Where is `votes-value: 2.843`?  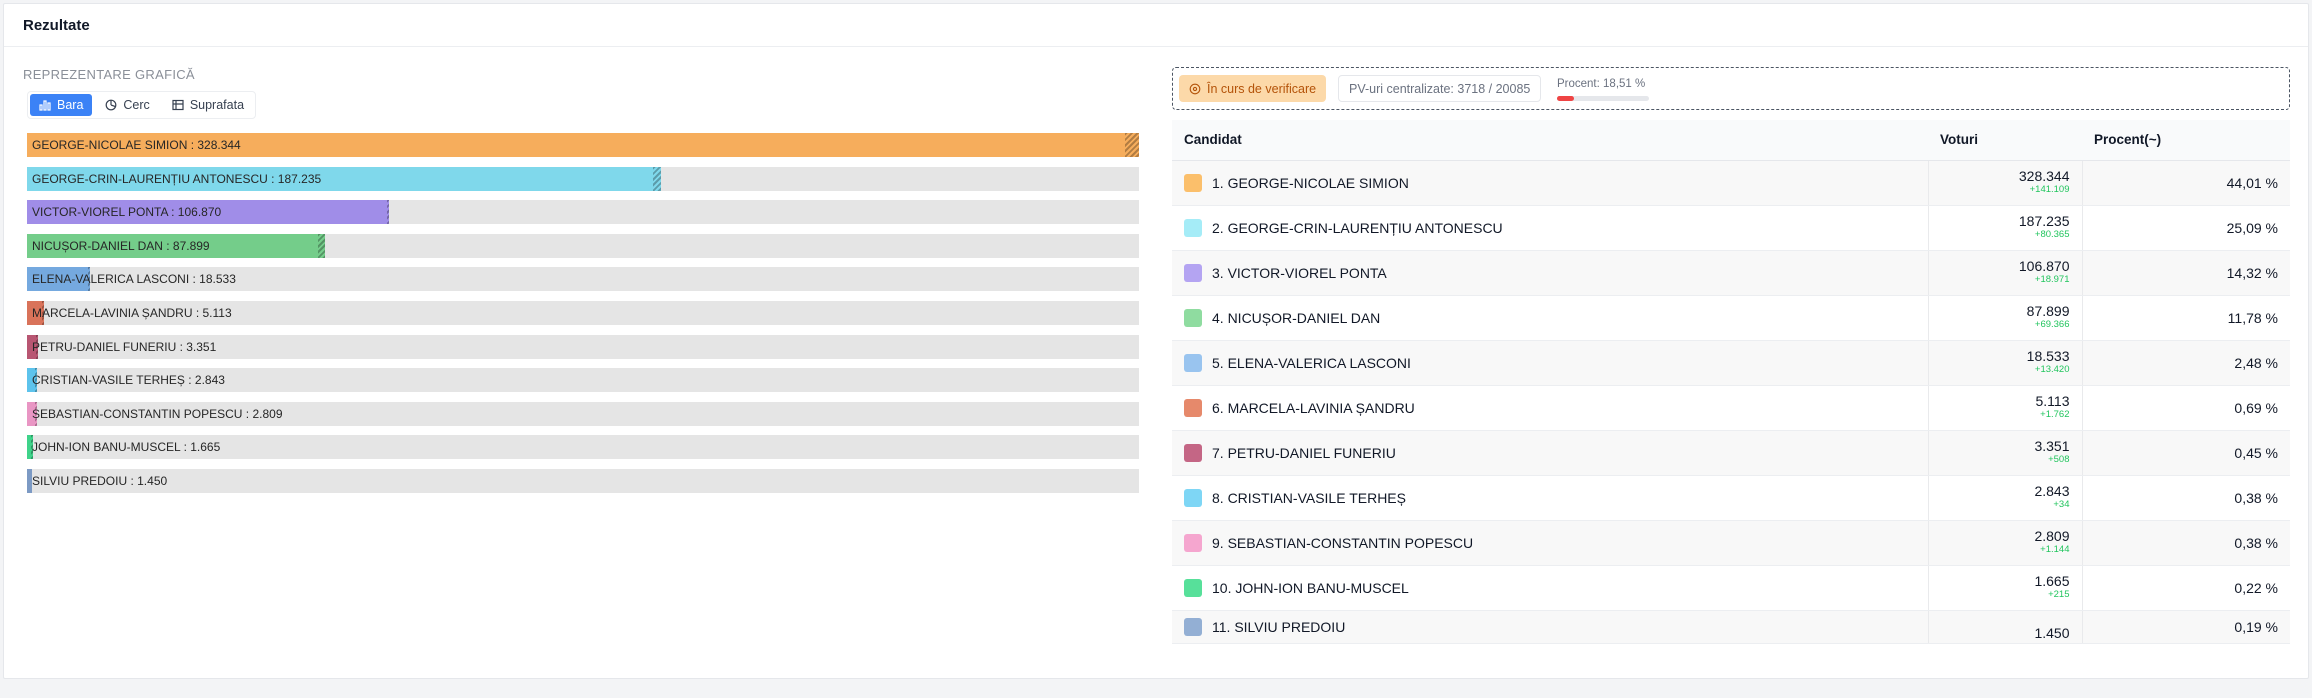
votes-value: 2.843 is located at coordinates (2052, 491).